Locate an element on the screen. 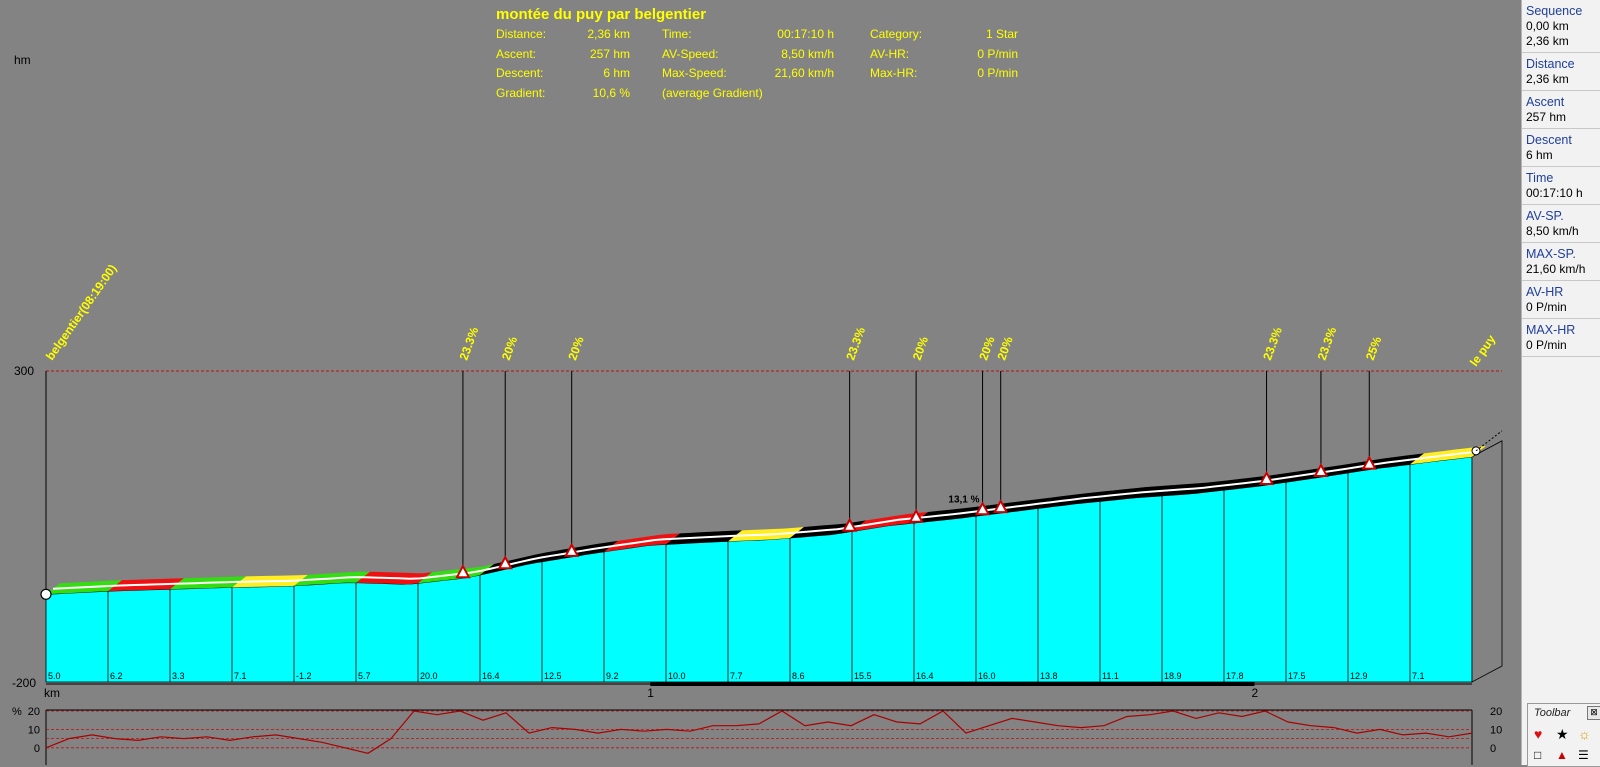 The height and width of the screenshot is (767, 1600). distance-value: 2,36 km is located at coordinates (608, 34).